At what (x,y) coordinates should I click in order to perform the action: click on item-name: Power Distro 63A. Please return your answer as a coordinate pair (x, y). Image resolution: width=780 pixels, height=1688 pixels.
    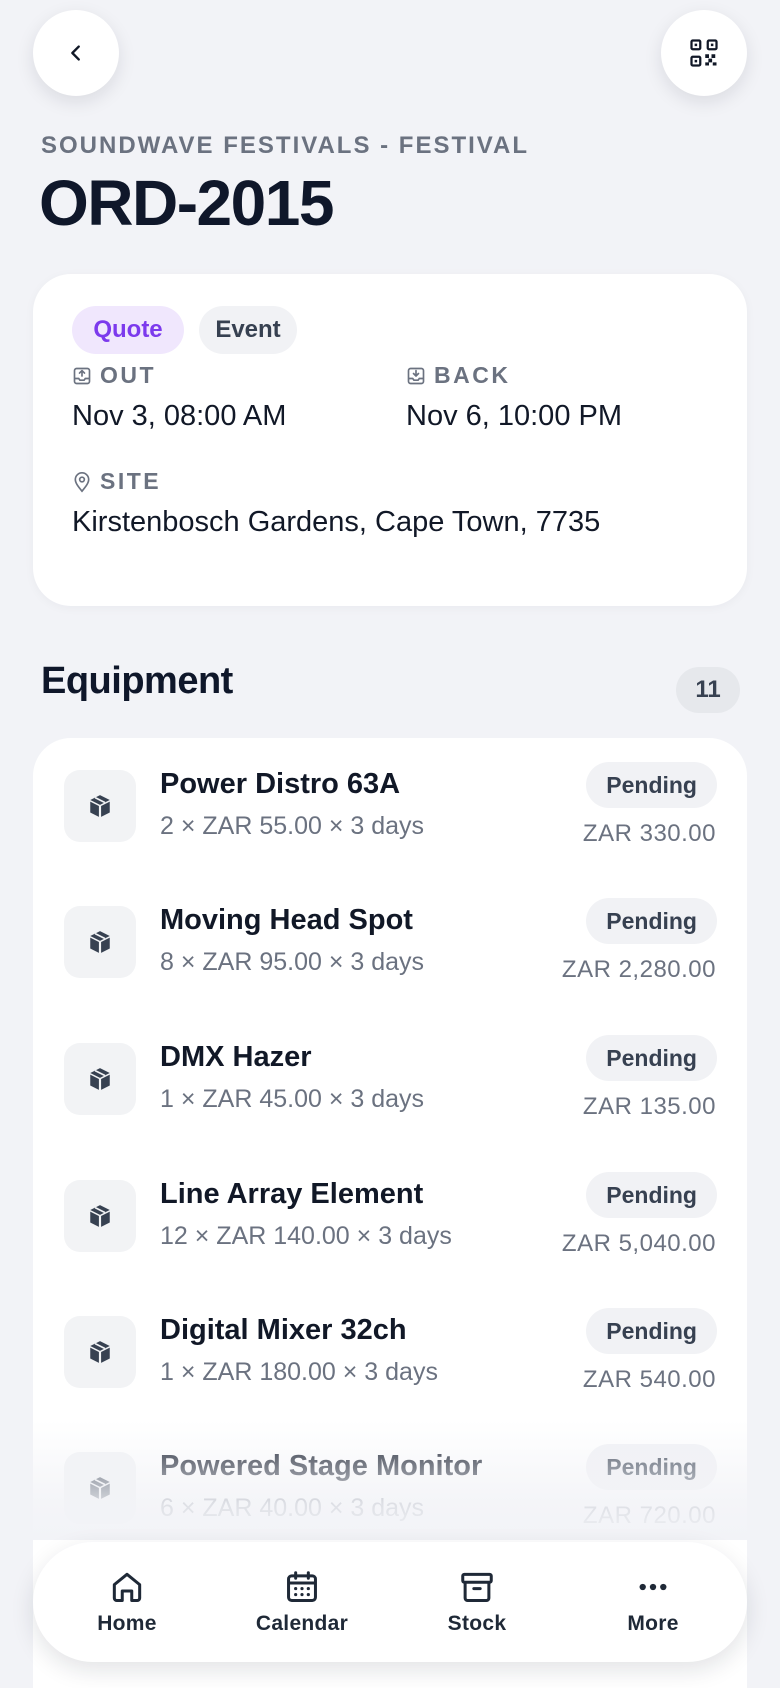
    Looking at the image, I should click on (280, 784).